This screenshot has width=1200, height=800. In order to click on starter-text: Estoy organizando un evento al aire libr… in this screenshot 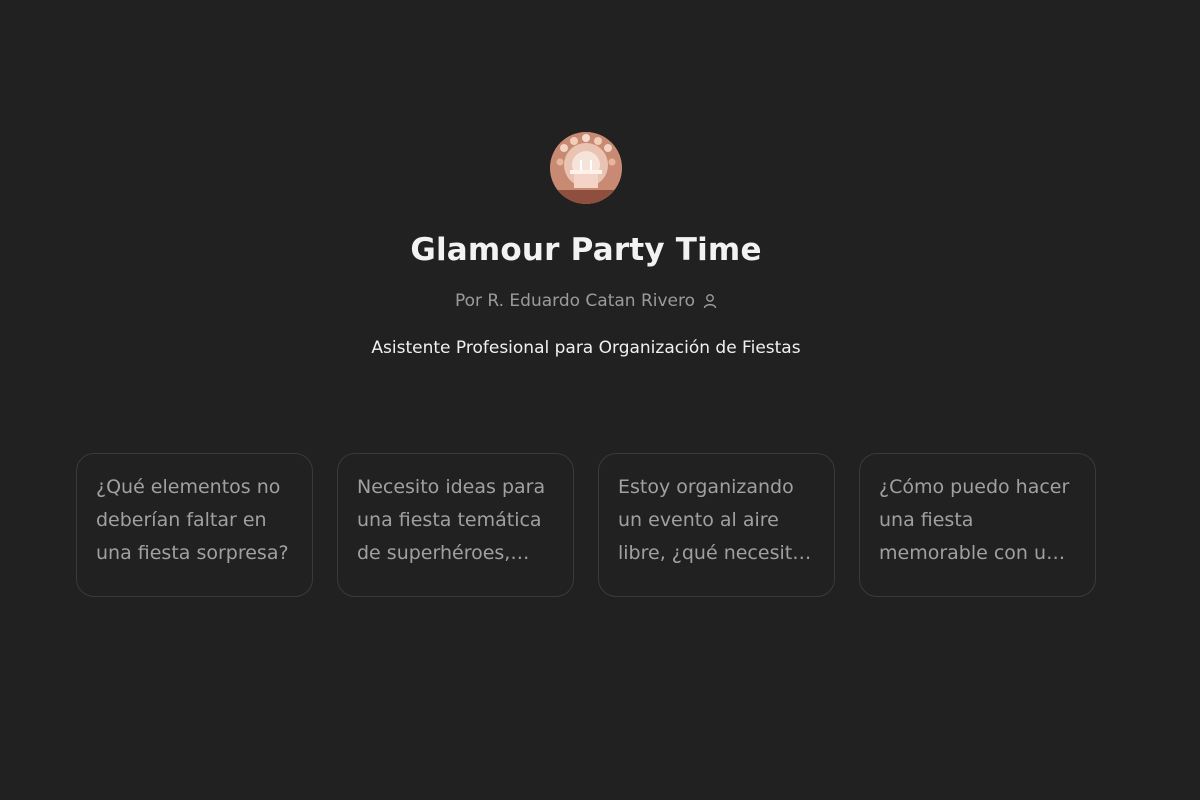, I will do `click(711, 520)`.